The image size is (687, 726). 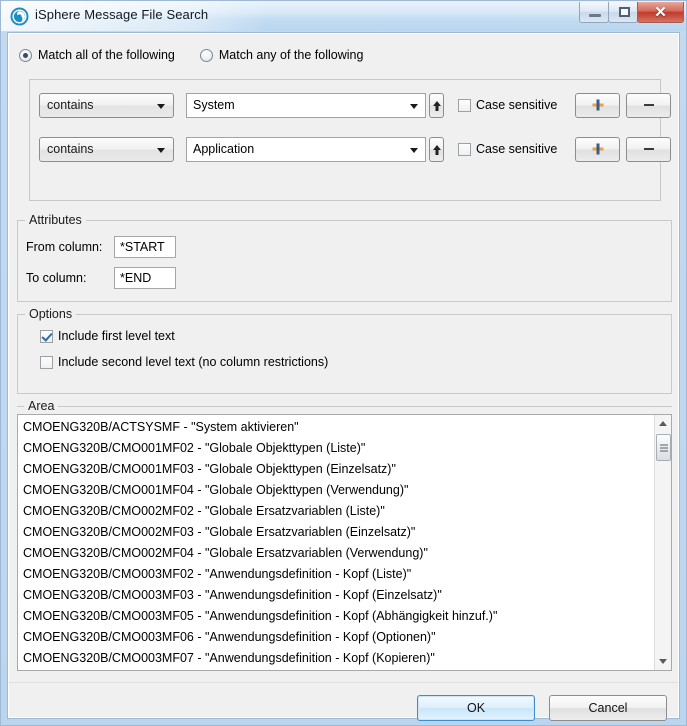 I want to click on operator-combo-2: contains, so click(x=106, y=149).